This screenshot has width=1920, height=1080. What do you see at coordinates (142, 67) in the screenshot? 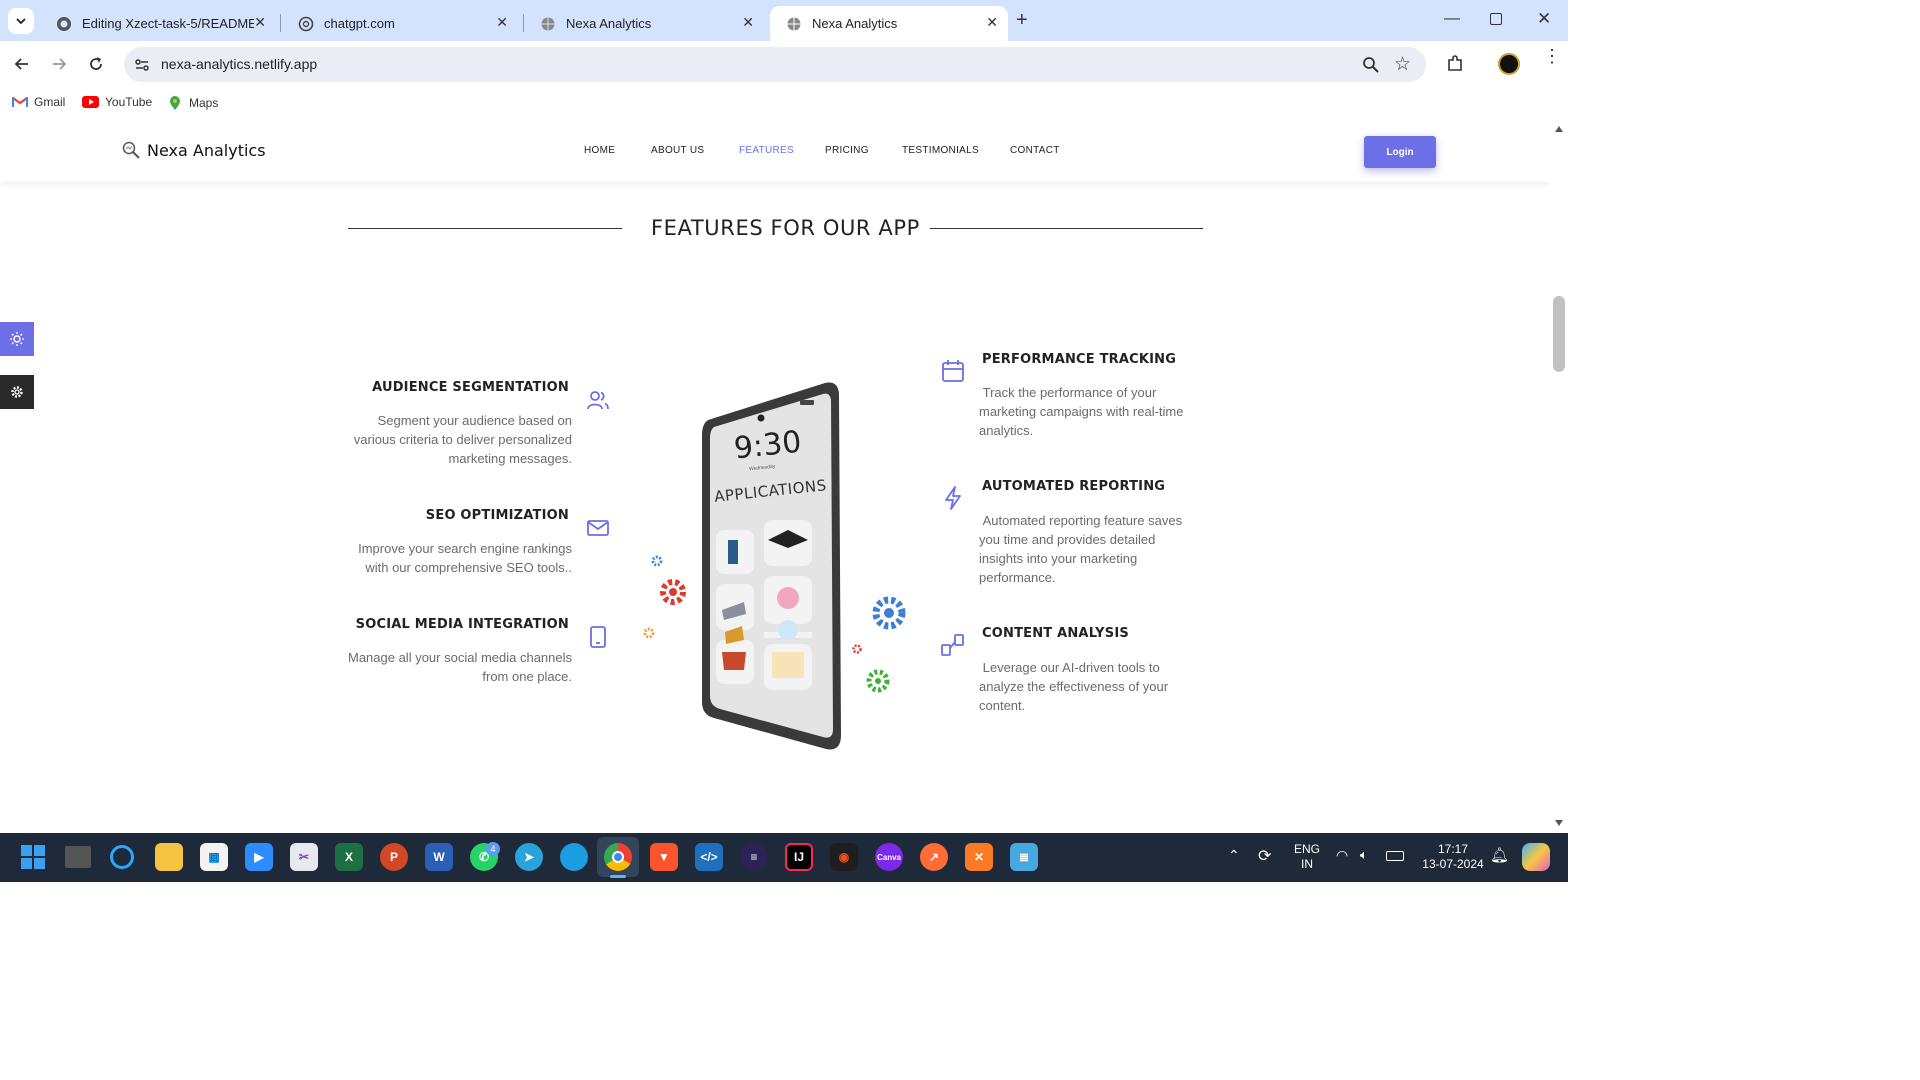
I see `site-info-icon` at bounding box center [142, 67].